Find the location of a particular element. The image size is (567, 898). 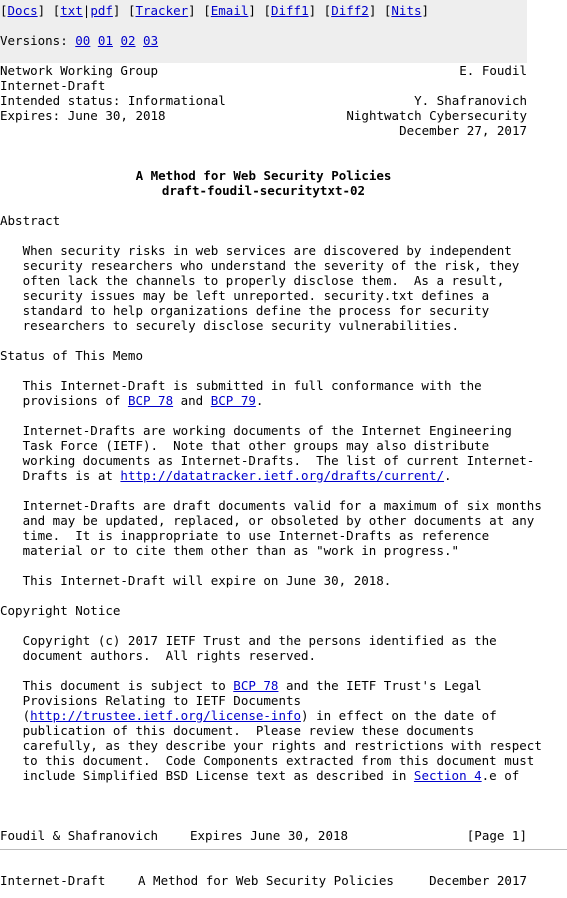

header-doc-type: Internet-Draft is located at coordinates (53, 880).